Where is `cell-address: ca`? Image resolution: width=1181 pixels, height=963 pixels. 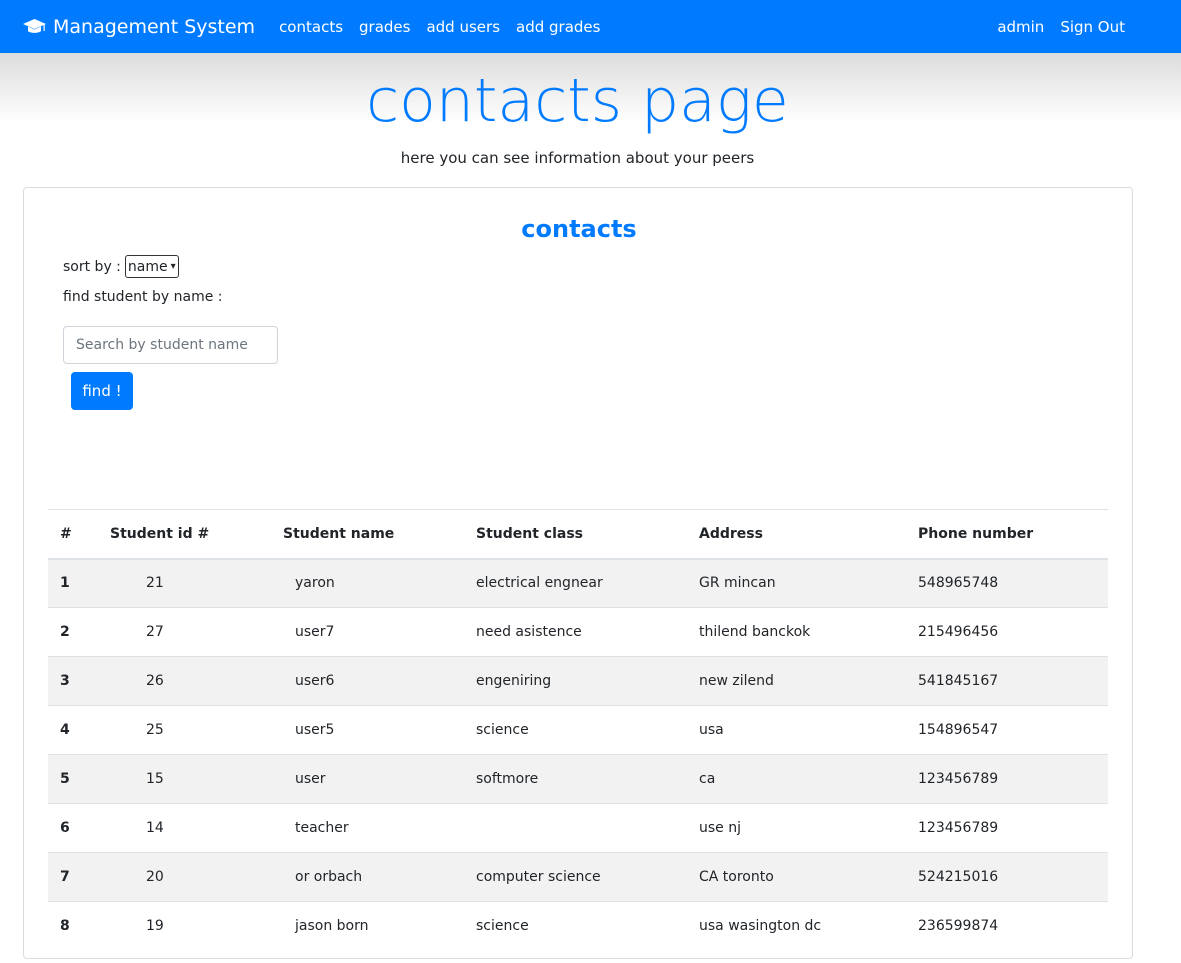
cell-address: ca is located at coordinates (808, 779).